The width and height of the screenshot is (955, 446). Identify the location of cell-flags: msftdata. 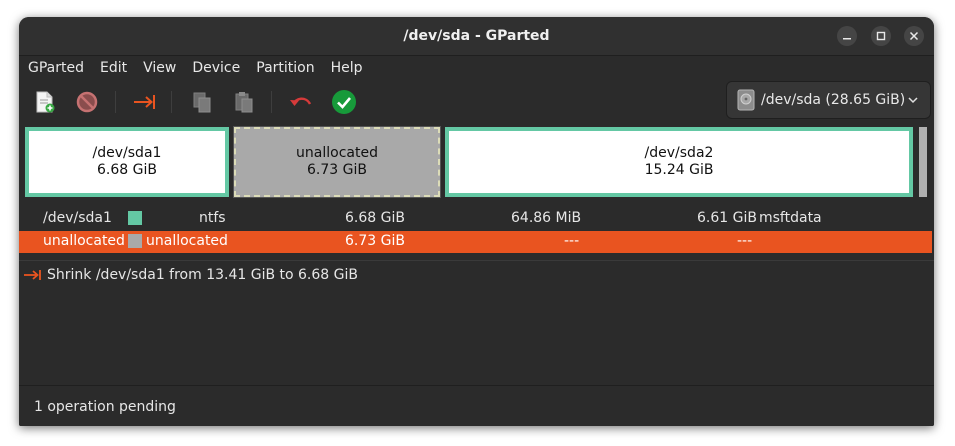
(790, 218).